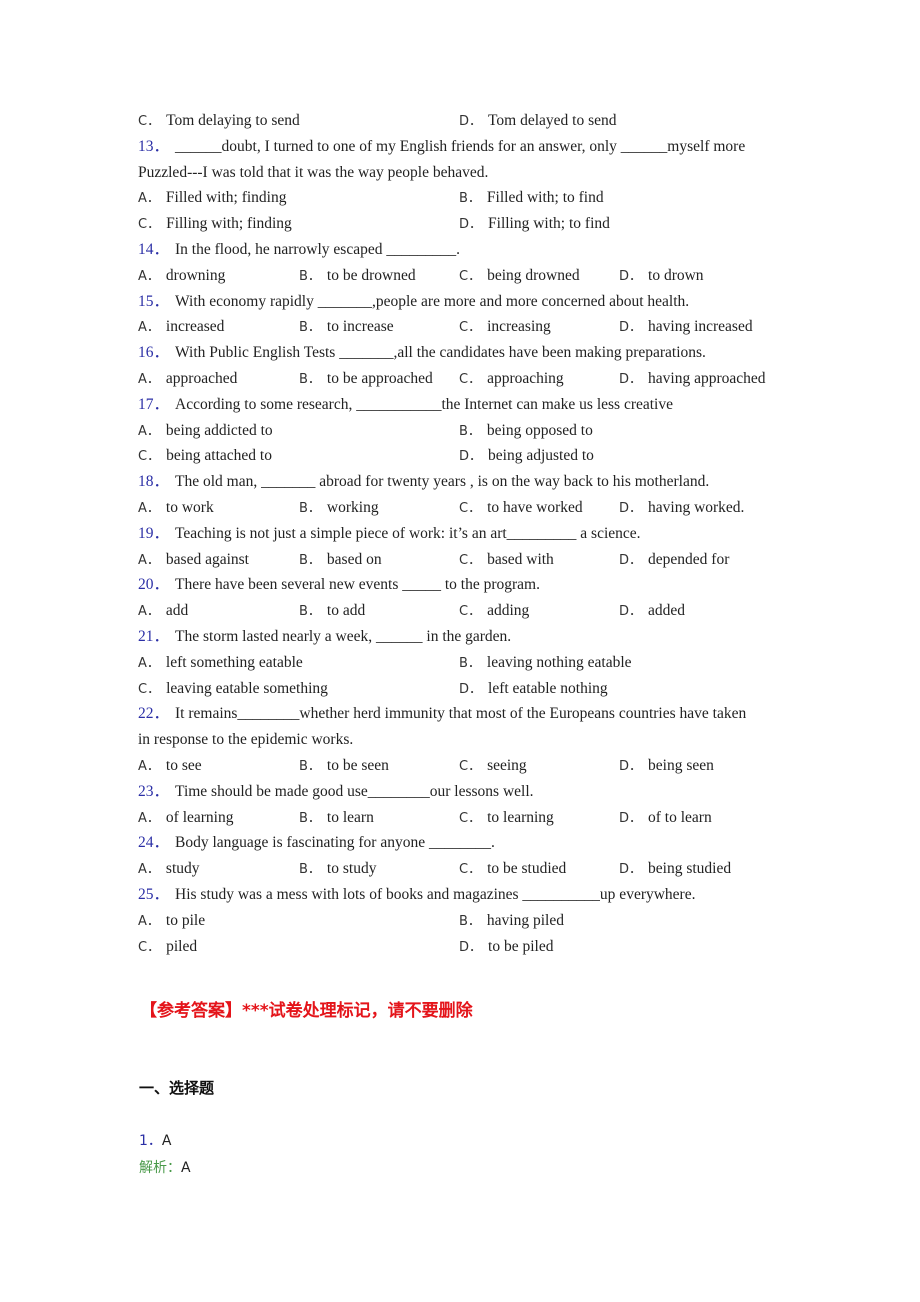 Image resolution: width=920 pixels, height=1302 pixels. I want to click on analysis-item: 解析：A, so click(165, 1167).